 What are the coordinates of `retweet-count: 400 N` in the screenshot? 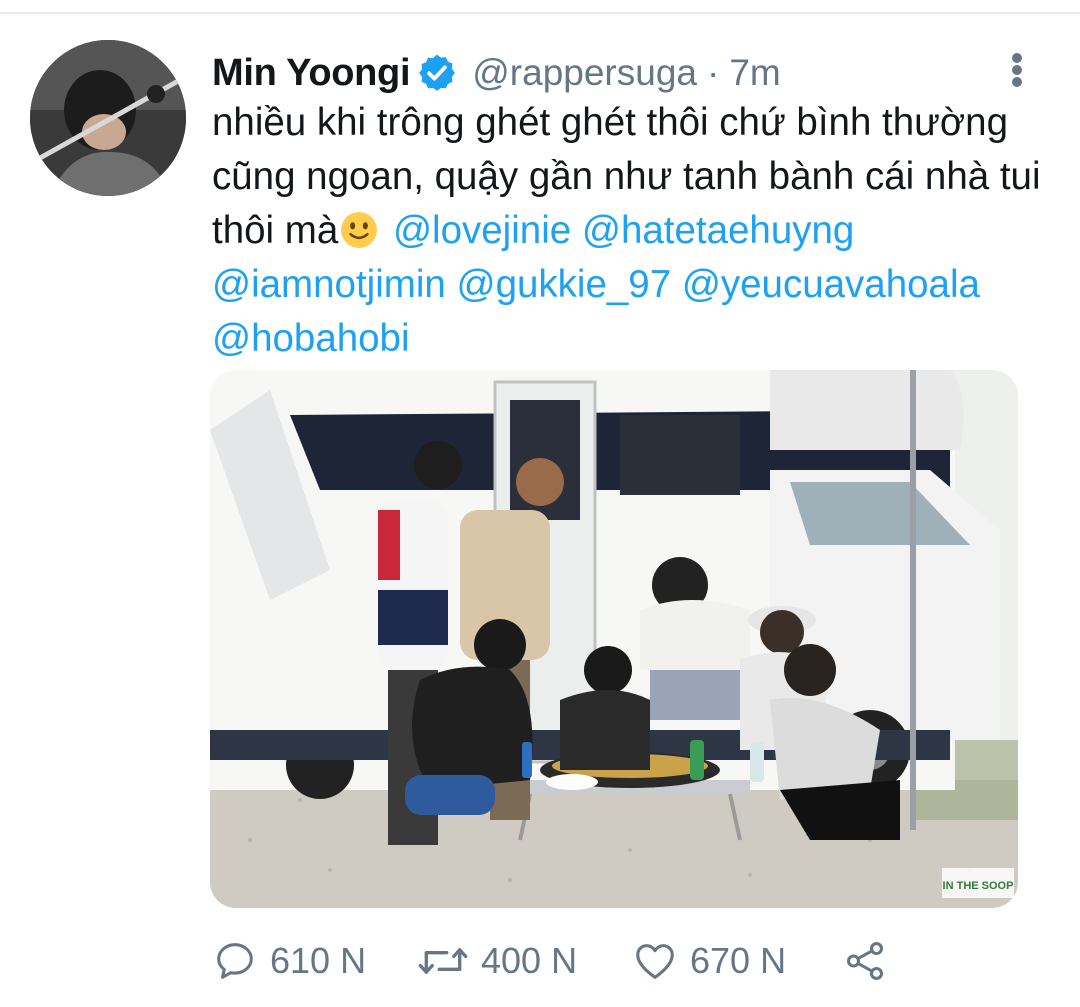 It's located at (529, 960).